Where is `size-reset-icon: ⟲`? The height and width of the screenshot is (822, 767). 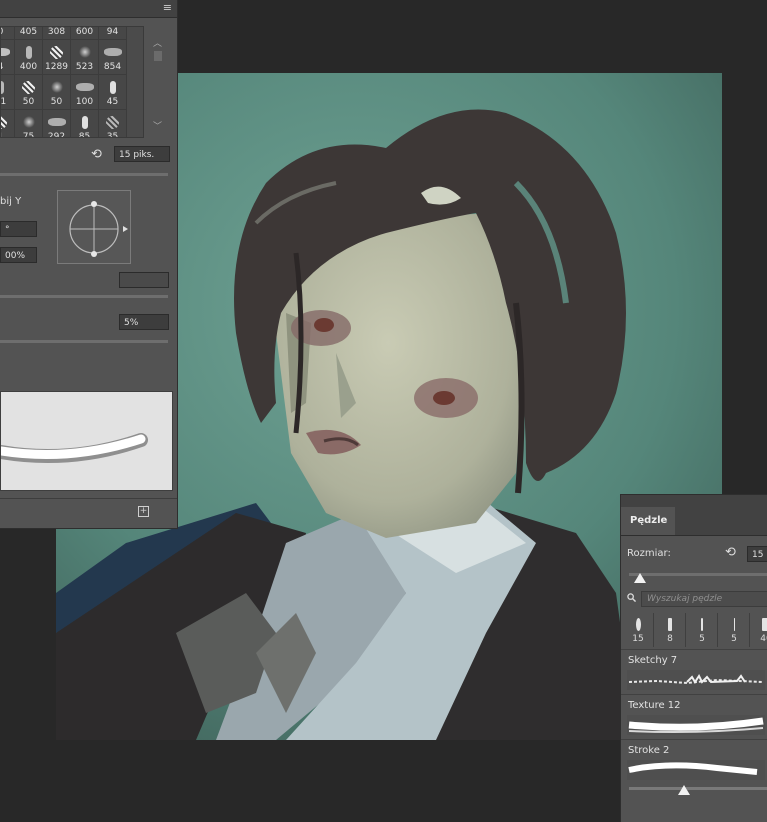
size-reset-icon: ⟲ is located at coordinates (730, 552).